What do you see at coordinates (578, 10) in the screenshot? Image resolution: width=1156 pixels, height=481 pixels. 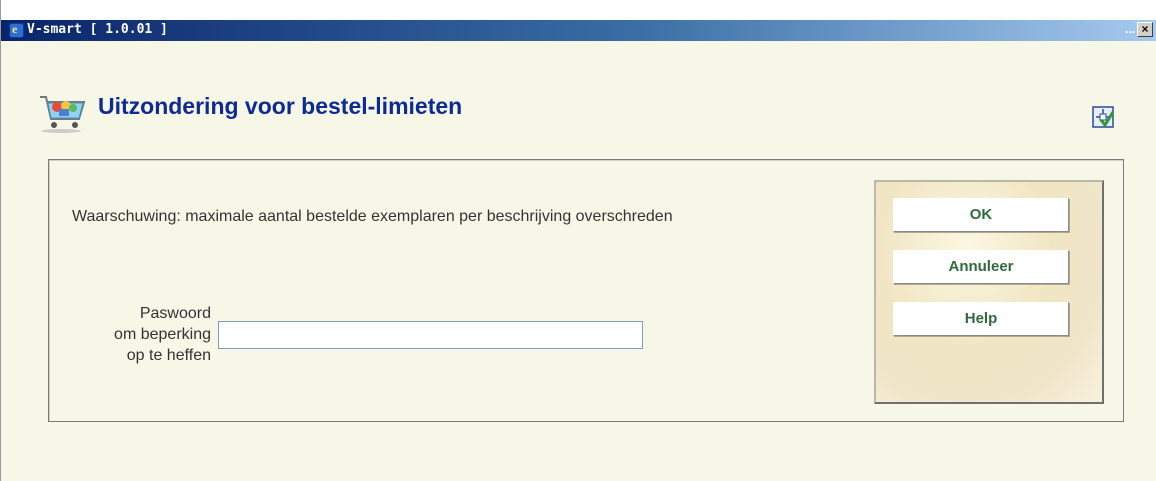 I see `top-band` at bounding box center [578, 10].